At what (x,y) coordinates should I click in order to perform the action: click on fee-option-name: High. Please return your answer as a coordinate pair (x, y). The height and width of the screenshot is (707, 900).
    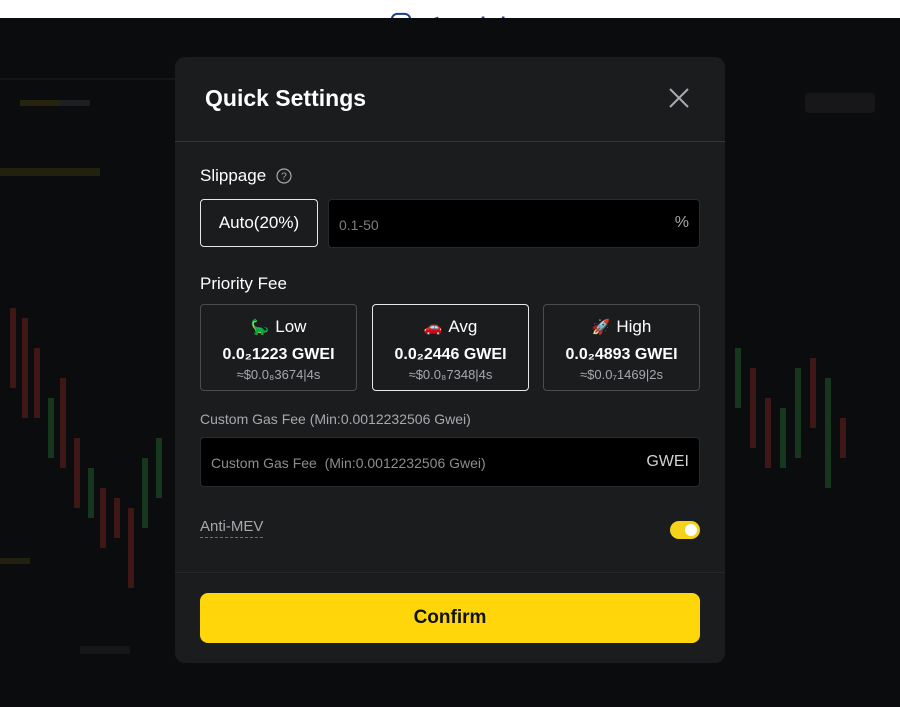
    Looking at the image, I should click on (634, 326).